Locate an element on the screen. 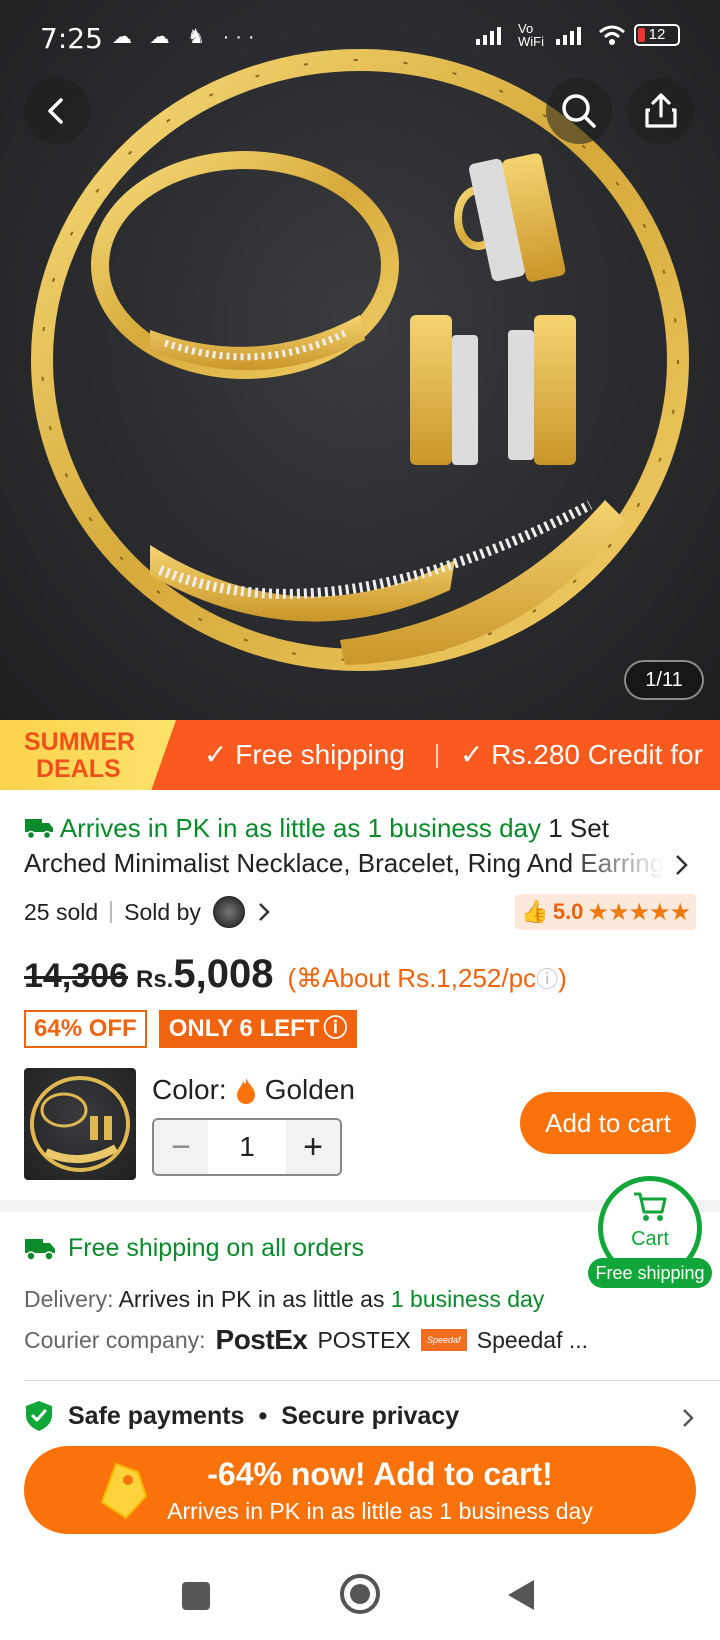 This screenshot has height=1640, width=720. per-piece-price: (⌘About Rs.1,252/pcⓘ) is located at coordinates (426, 978).